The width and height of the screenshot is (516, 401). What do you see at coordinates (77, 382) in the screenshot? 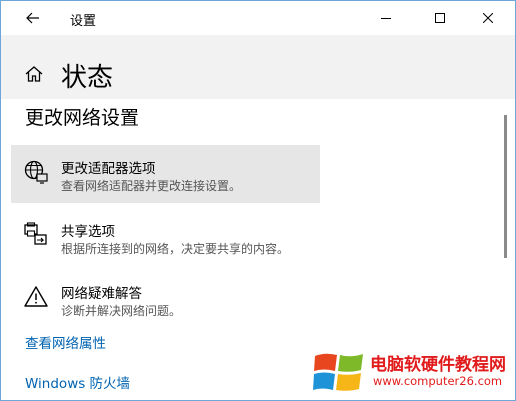
I see `windows-firewall-link: Windows 防火墙` at bounding box center [77, 382].